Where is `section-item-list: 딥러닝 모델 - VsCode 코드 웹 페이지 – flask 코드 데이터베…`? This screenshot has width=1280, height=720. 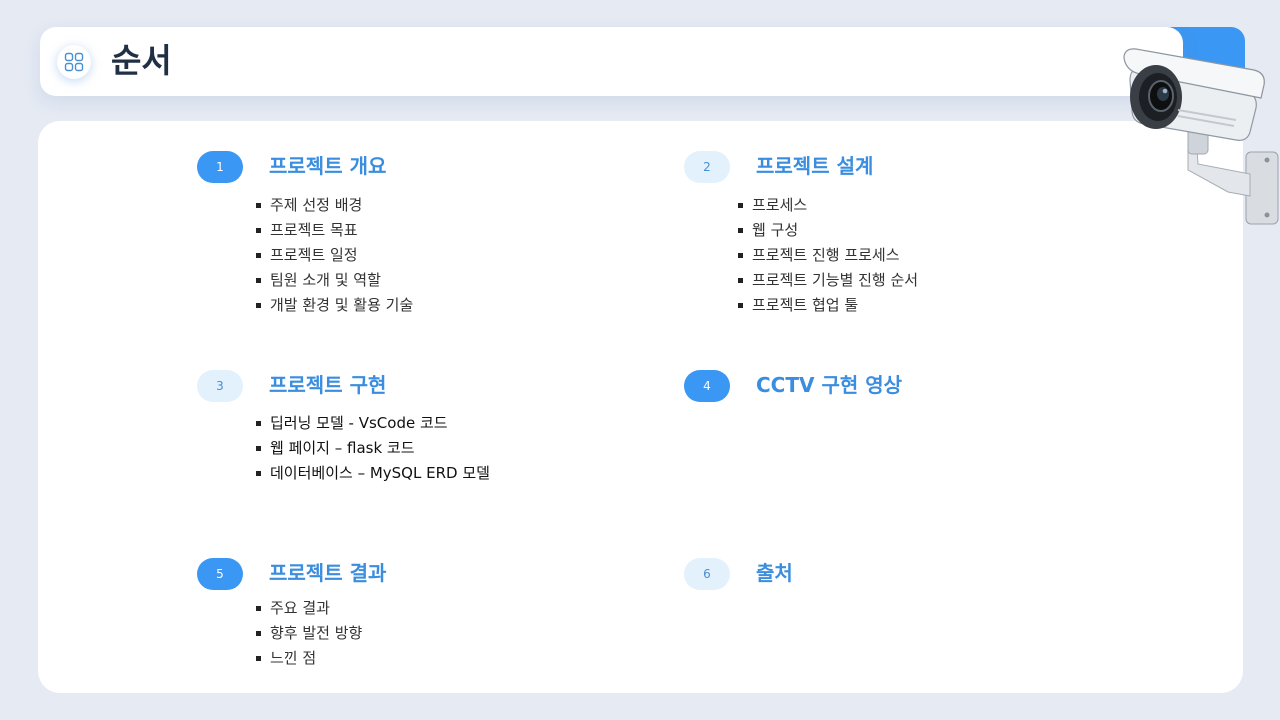 section-item-list: 딥러닝 모델 - VsCode 코드 웹 페이지 – flask 코드 데이터베… is located at coordinates (372, 448).